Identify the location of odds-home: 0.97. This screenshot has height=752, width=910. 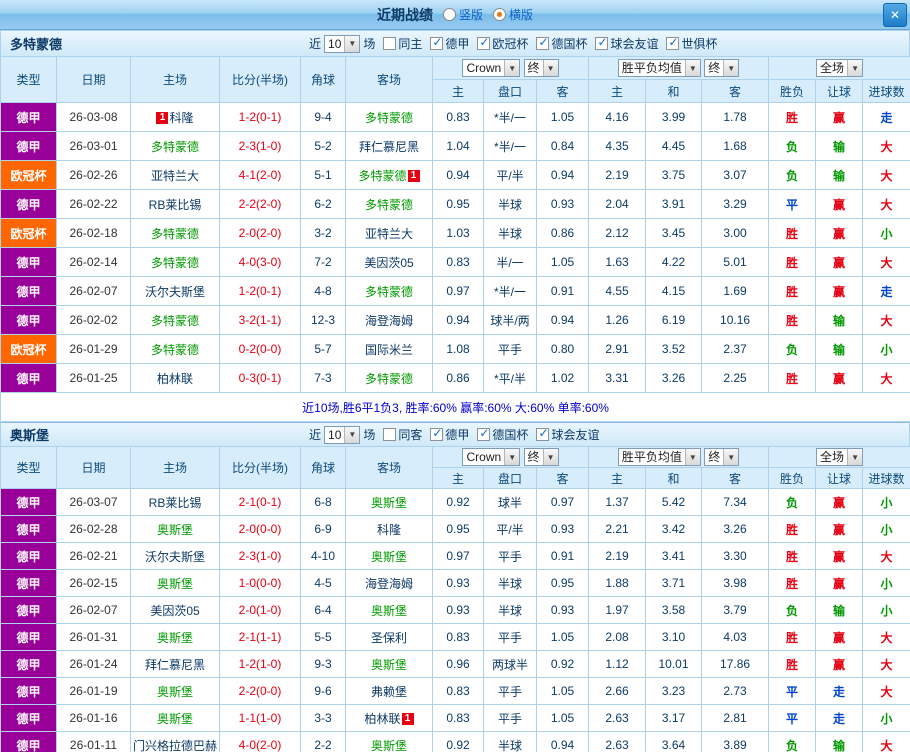
(458, 291).